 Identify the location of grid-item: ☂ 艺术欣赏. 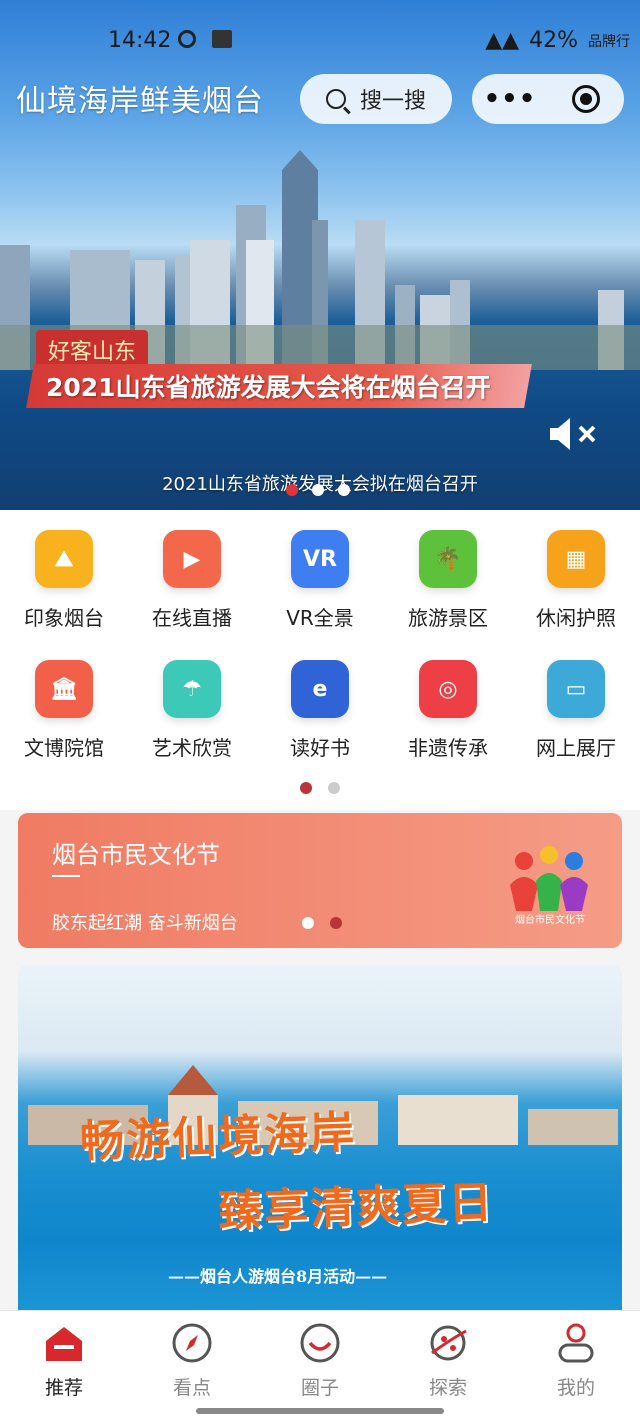
(192, 710).